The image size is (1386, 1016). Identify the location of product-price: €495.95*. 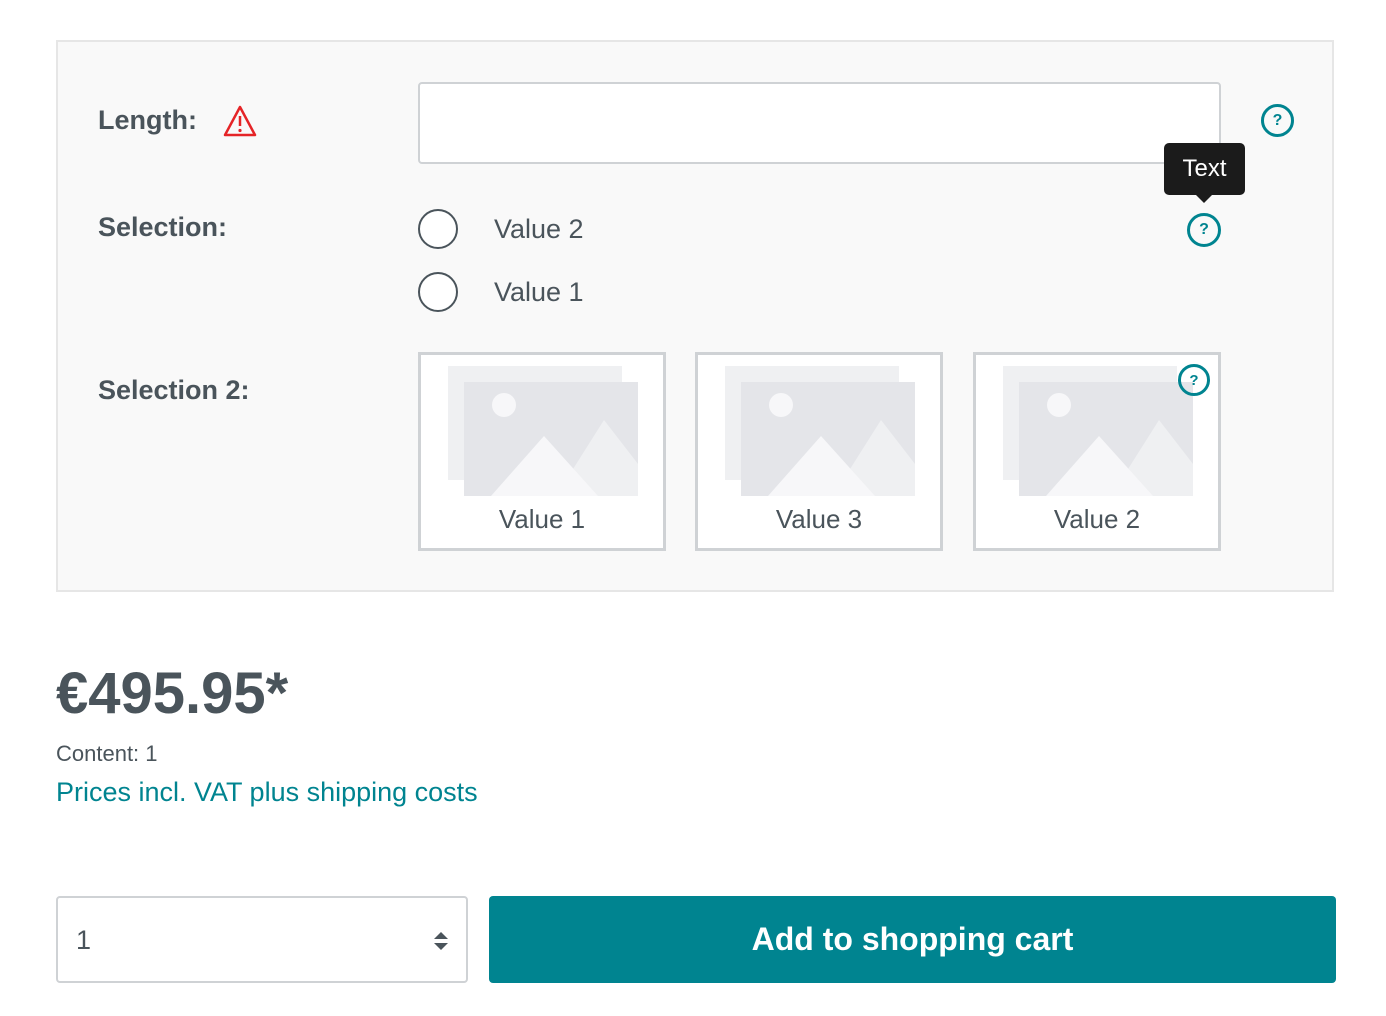
(172, 693).